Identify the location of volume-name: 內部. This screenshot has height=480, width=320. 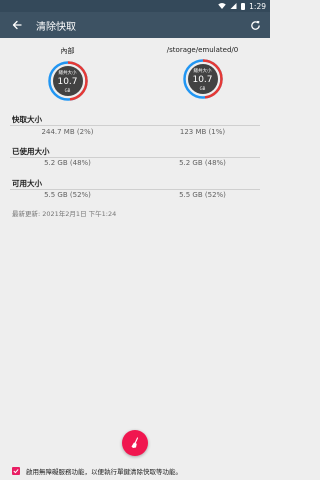
(67, 51).